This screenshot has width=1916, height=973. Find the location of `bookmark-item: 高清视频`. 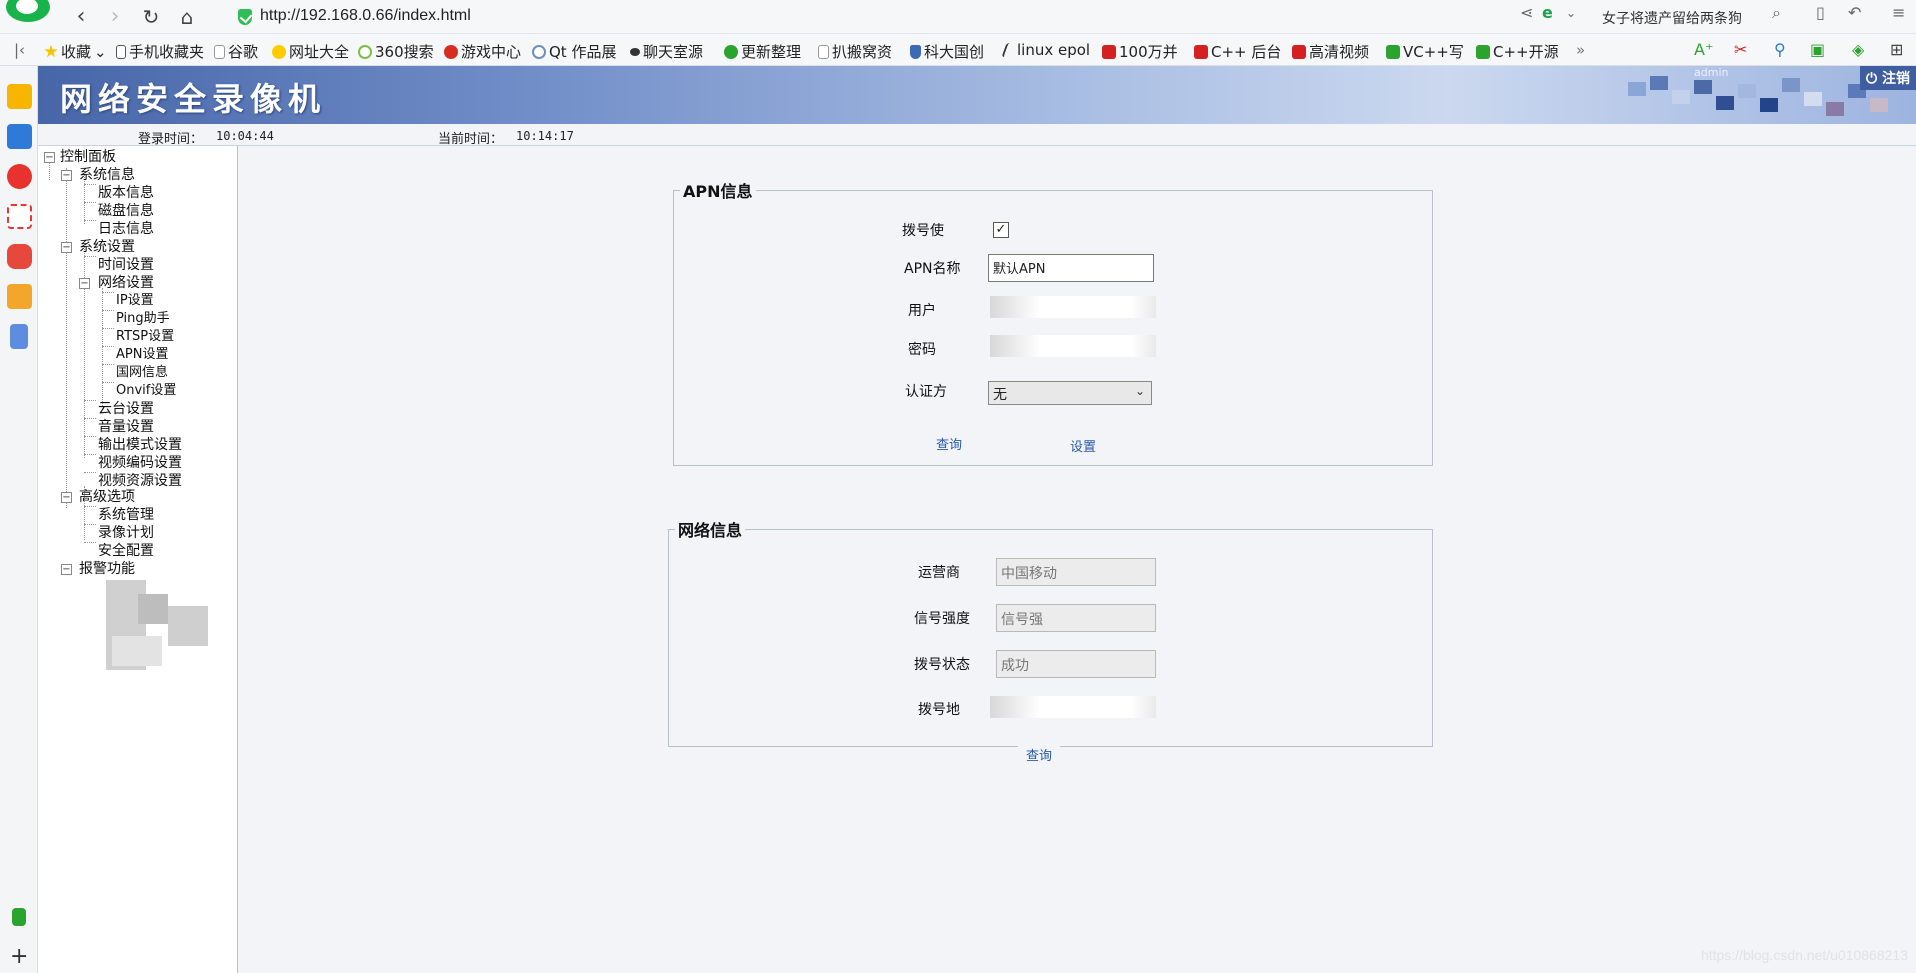

bookmark-item: 高清视频 is located at coordinates (1330, 51).